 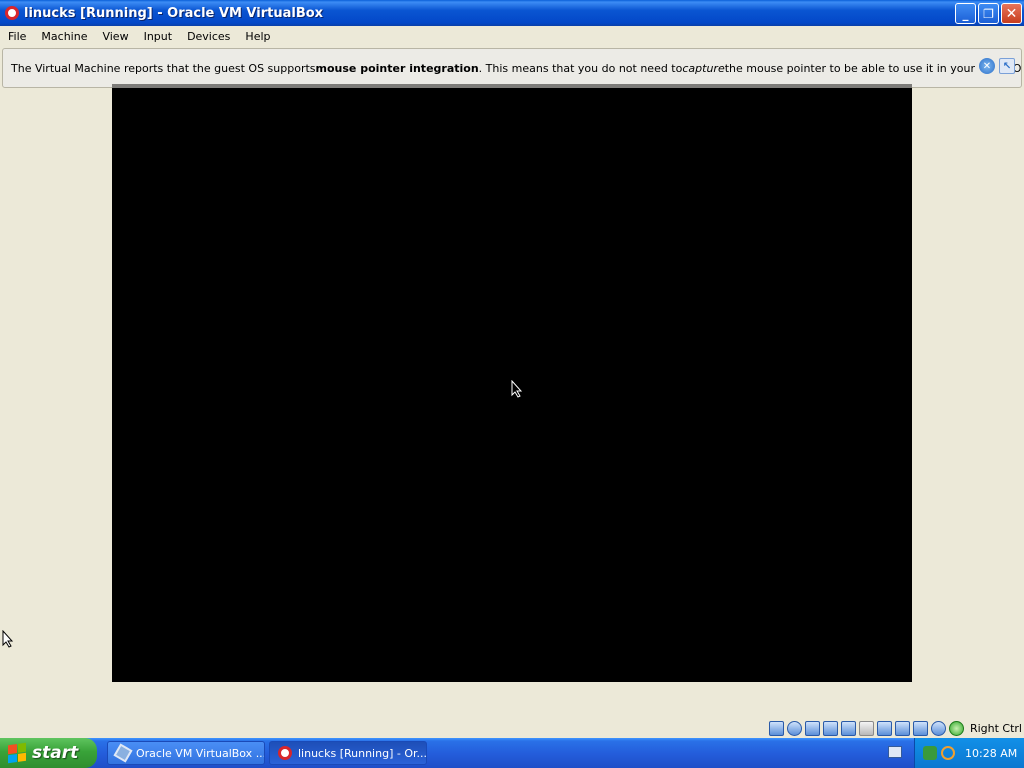 I want to click on hard-disk-icon, so click(x=776, y=728).